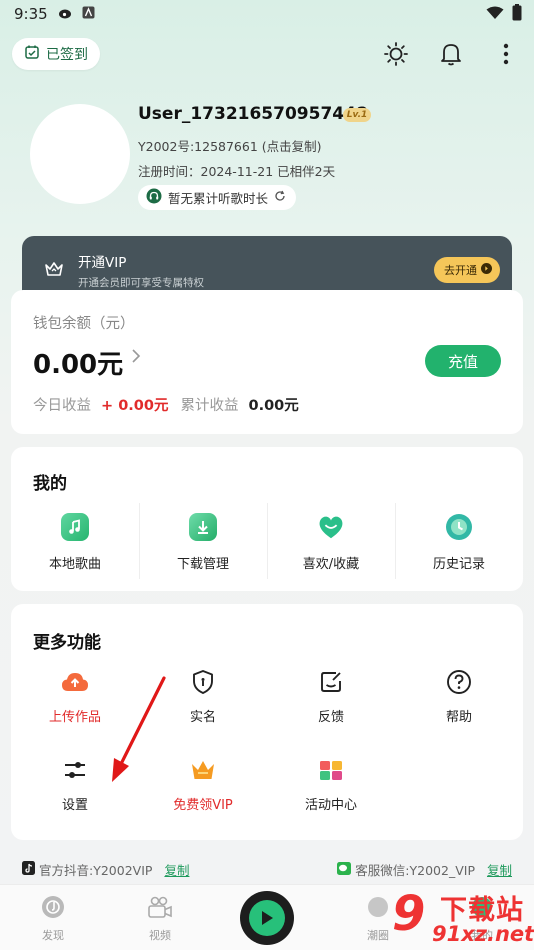 The width and height of the screenshot is (534, 950). What do you see at coordinates (53, 908) in the screenshot?
I see `disc-icon` at bounding box center [53, 908].